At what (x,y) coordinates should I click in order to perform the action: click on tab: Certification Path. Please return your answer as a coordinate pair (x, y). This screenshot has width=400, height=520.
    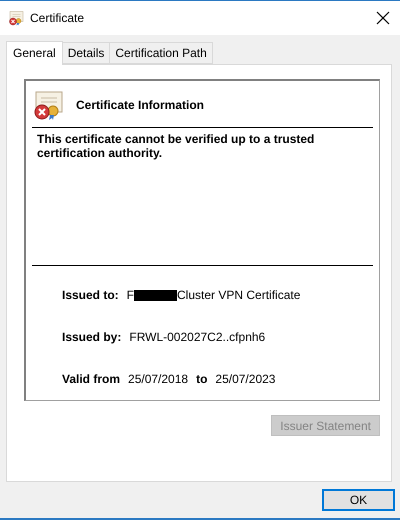
    Looking at the image, I should click on (161, 53).